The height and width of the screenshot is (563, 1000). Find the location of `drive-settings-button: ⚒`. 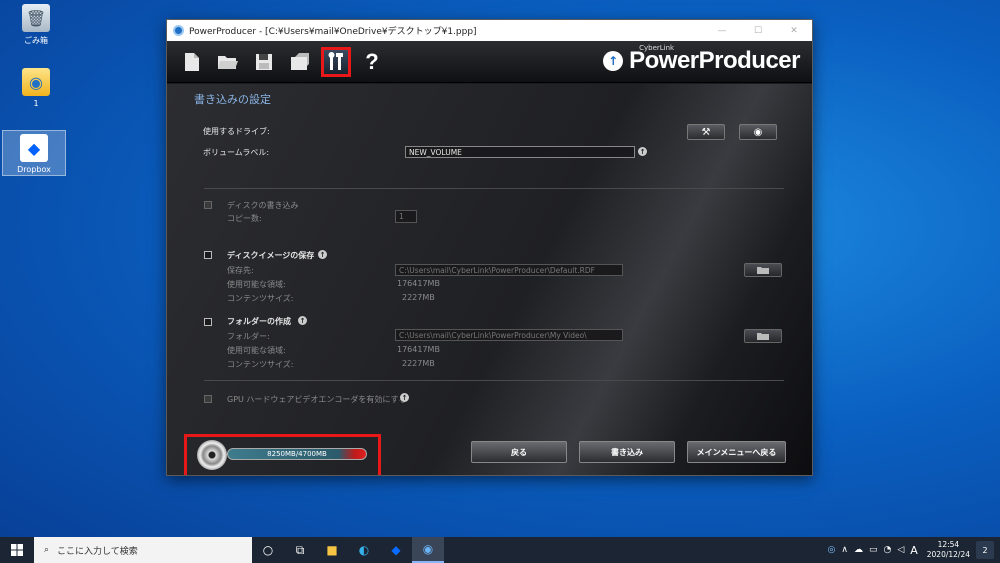

drive-settings-button: ⚒ is located at coordinates (706, 132).